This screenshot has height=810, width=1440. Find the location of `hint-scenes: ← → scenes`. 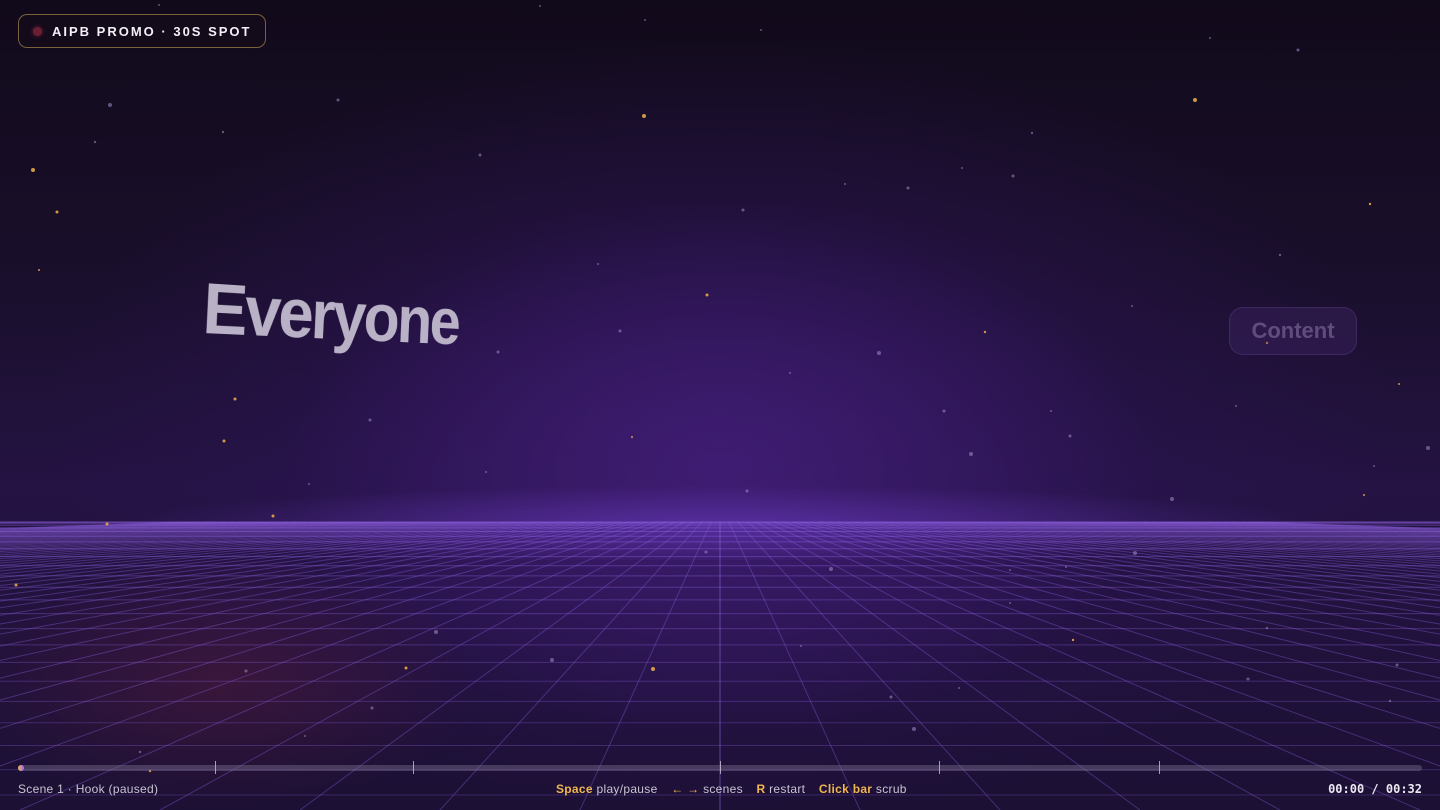

hint-scenes: ← → scenes is located at coordinates (707, 789).